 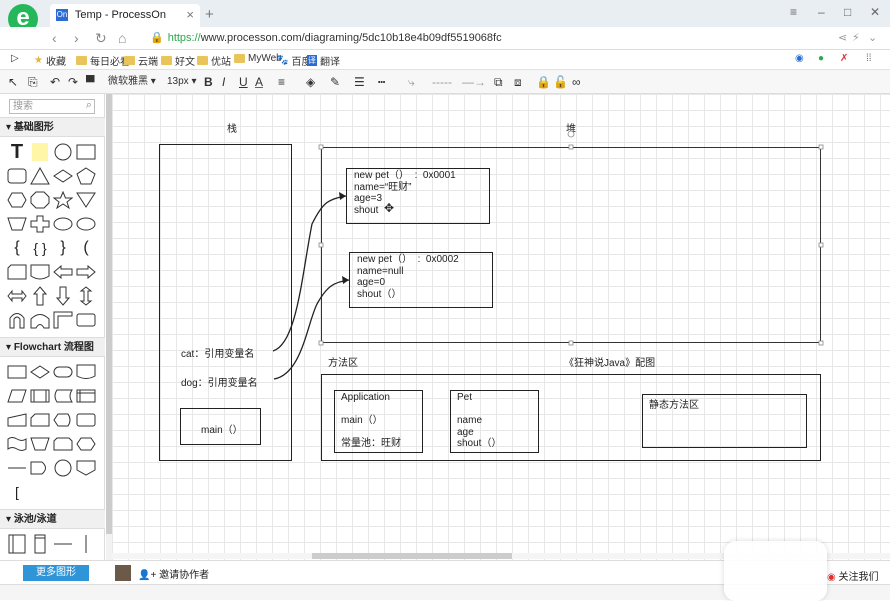 I want to click on decision-shape-icon, so click(x=40, y=372).